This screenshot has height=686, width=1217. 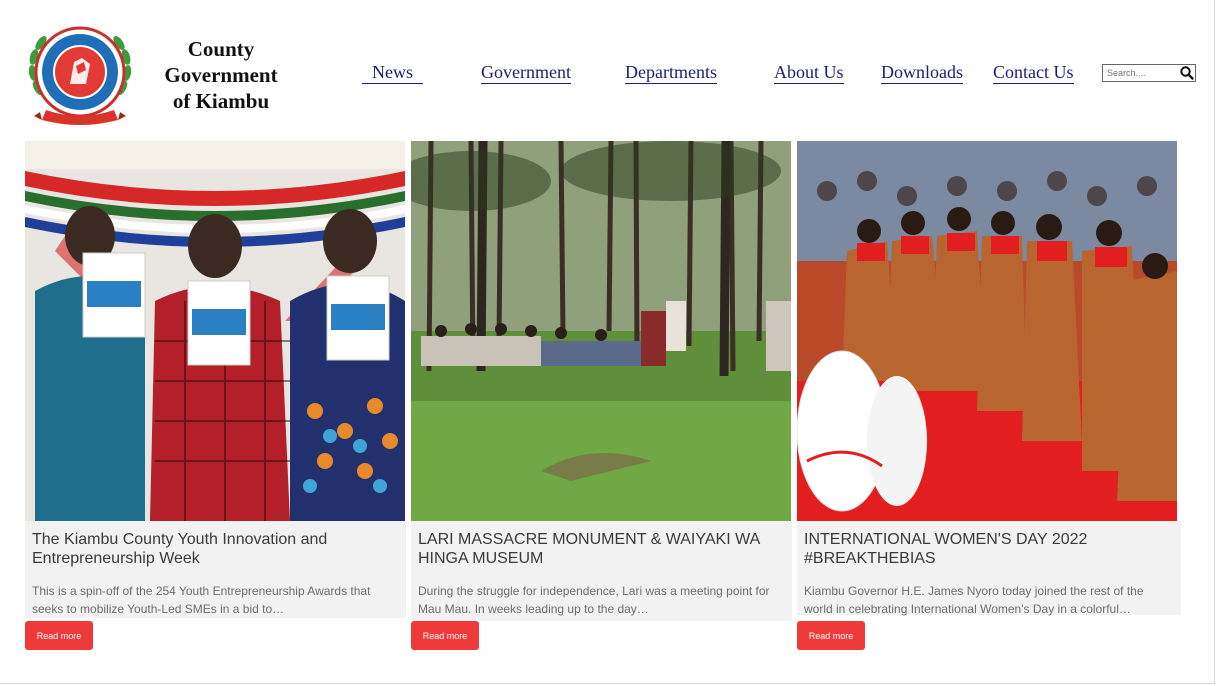 I want to click on nav-departments: Departments, so click(x=671, y=73).